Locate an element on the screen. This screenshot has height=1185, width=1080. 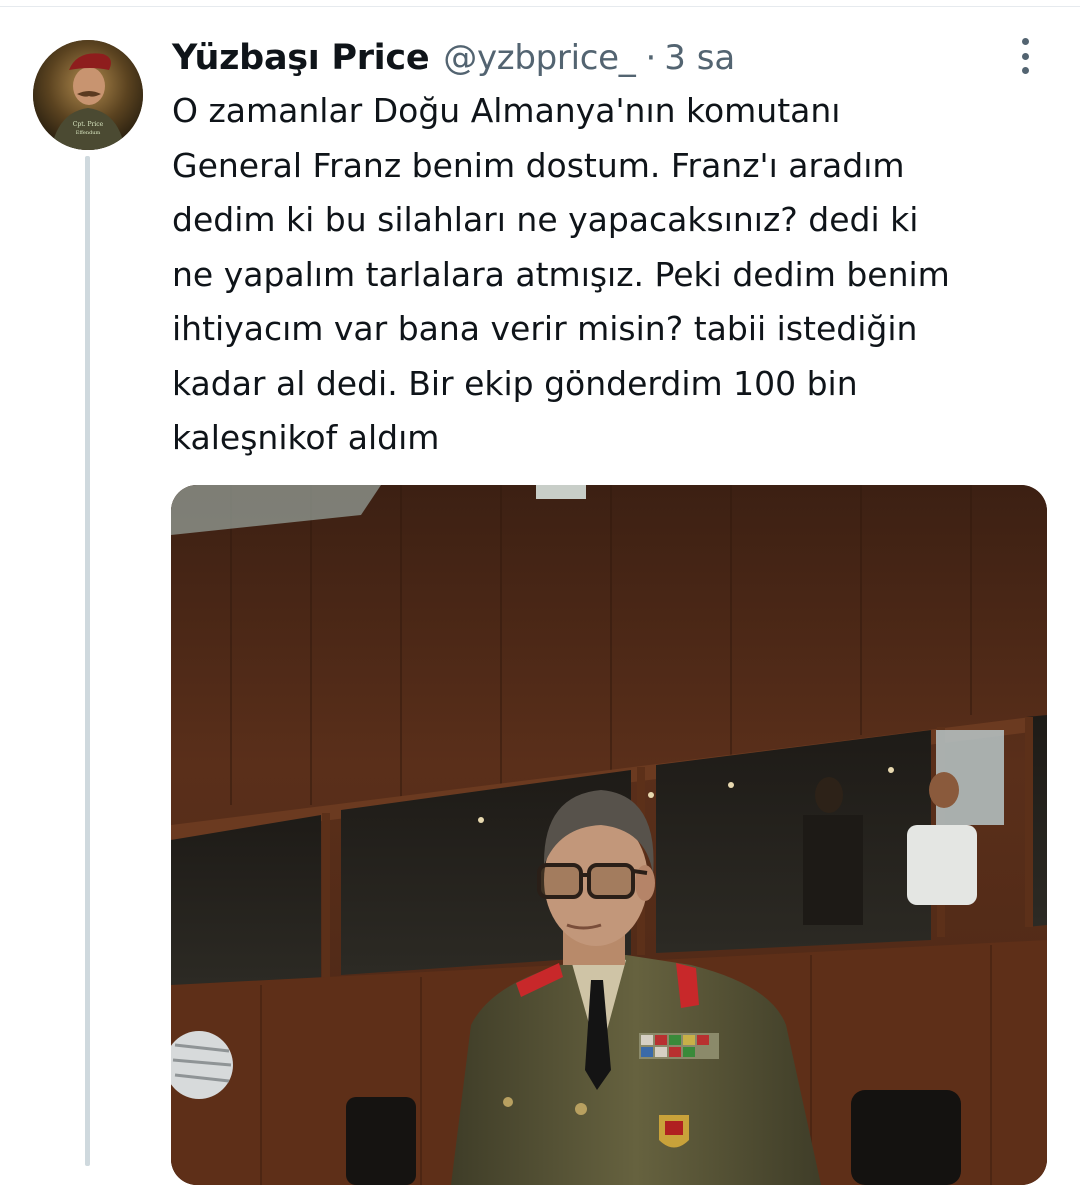
avatar-image: Cpt. Price Effendum is located at coordinates (88, 95).